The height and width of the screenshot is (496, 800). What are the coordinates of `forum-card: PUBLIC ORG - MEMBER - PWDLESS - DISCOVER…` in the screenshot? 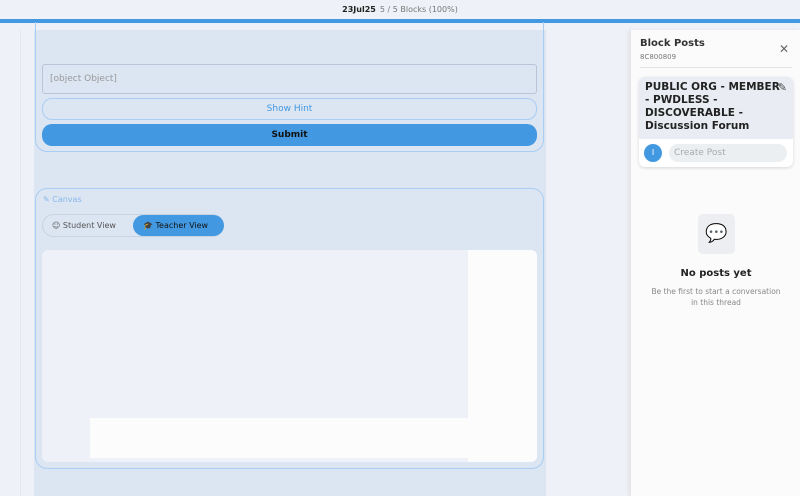 It's located at (716, 122).